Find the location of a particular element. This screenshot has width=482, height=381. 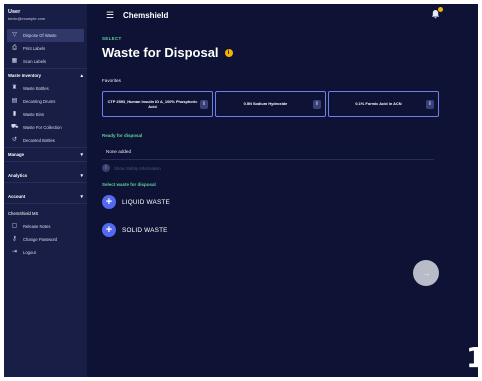

arrow-right-icon: → is located at coordinates (426, 273).